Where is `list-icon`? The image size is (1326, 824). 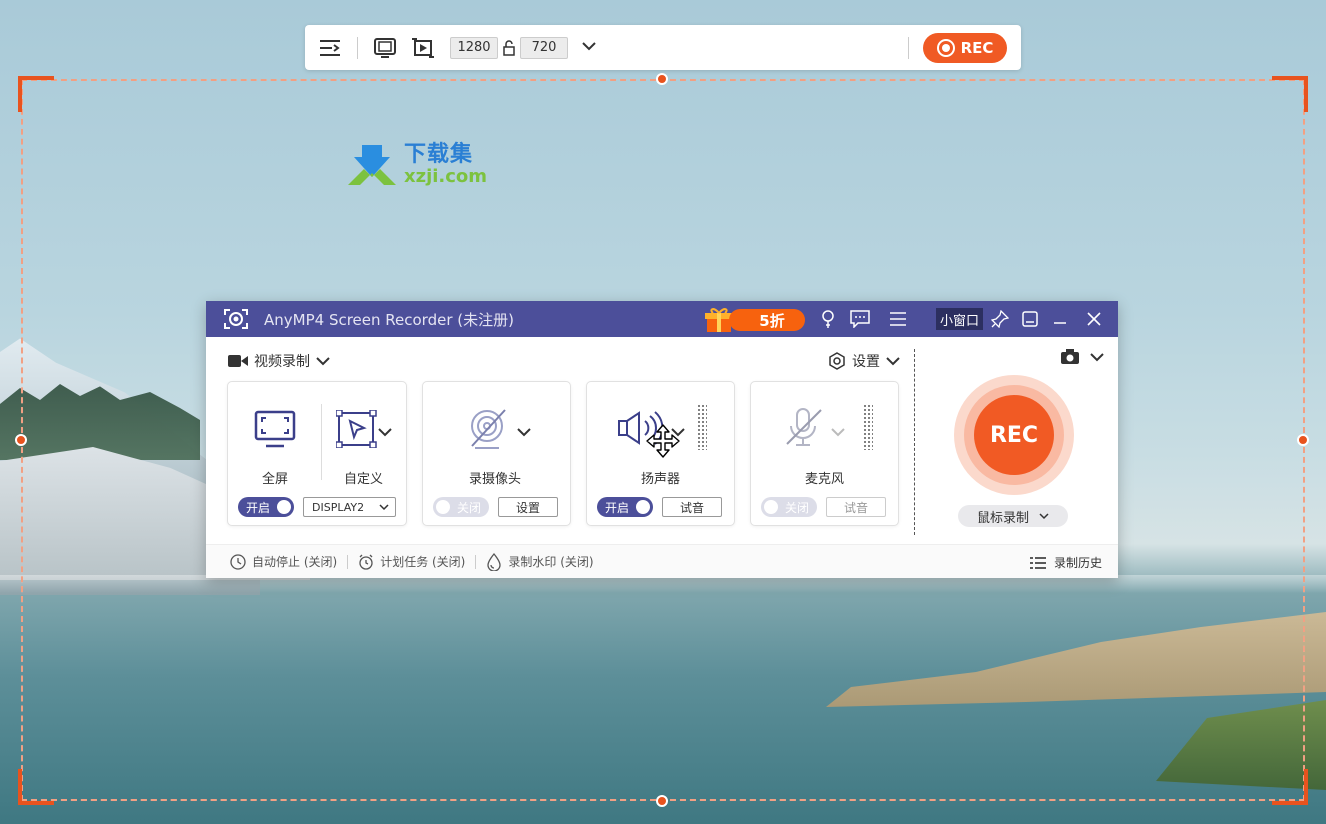
list-icon is located at coordinates (1037, 562).